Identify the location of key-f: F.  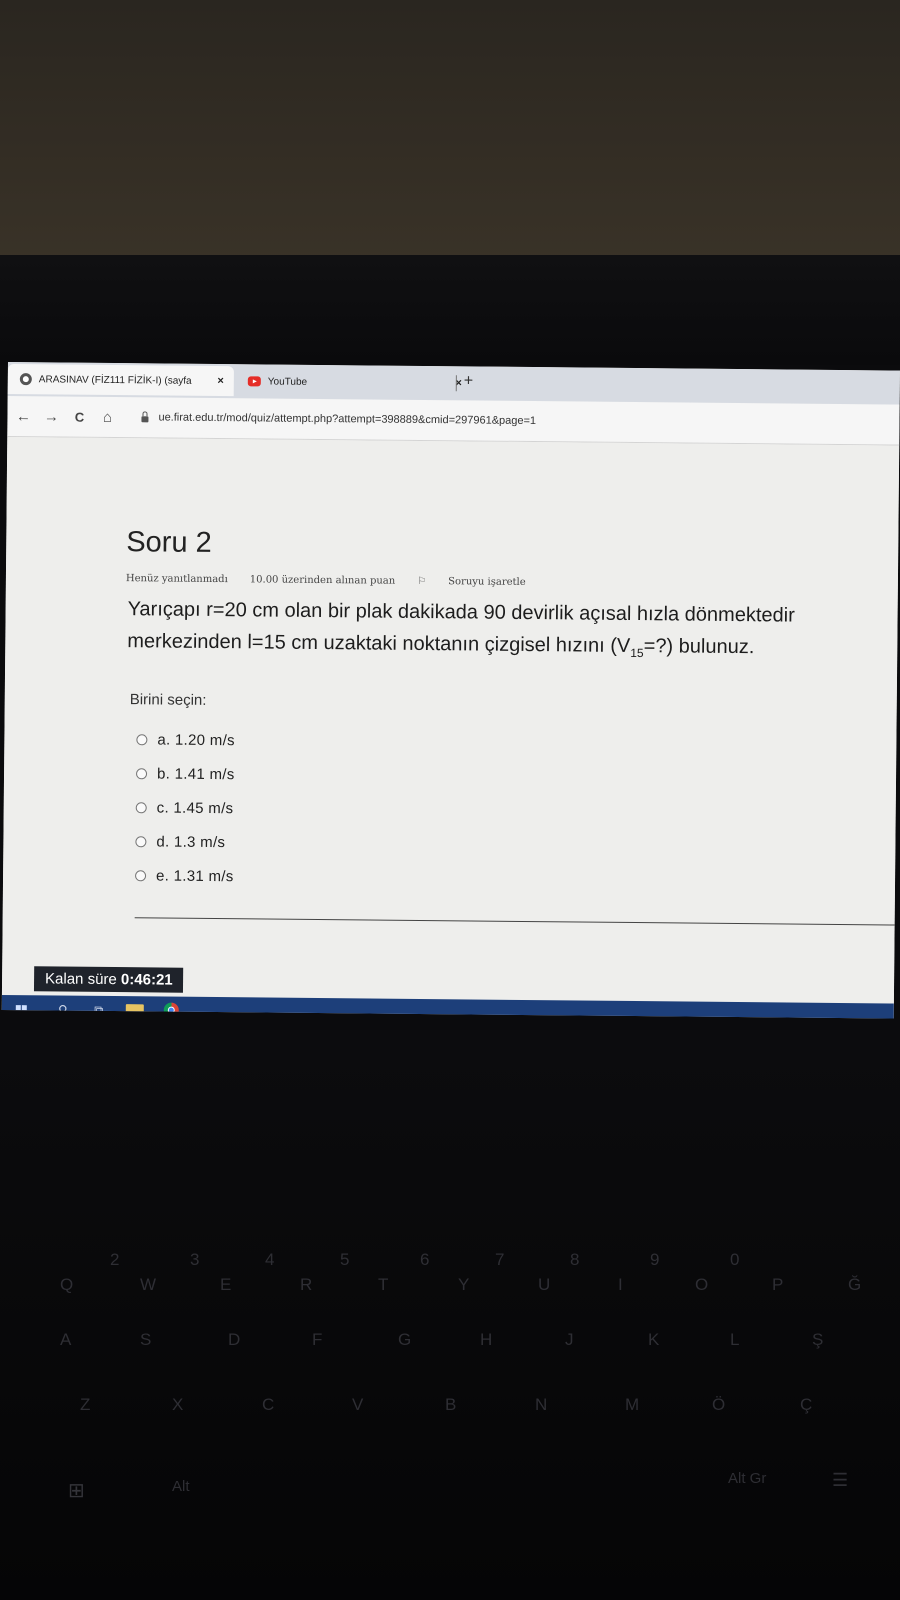
(317, 1339).